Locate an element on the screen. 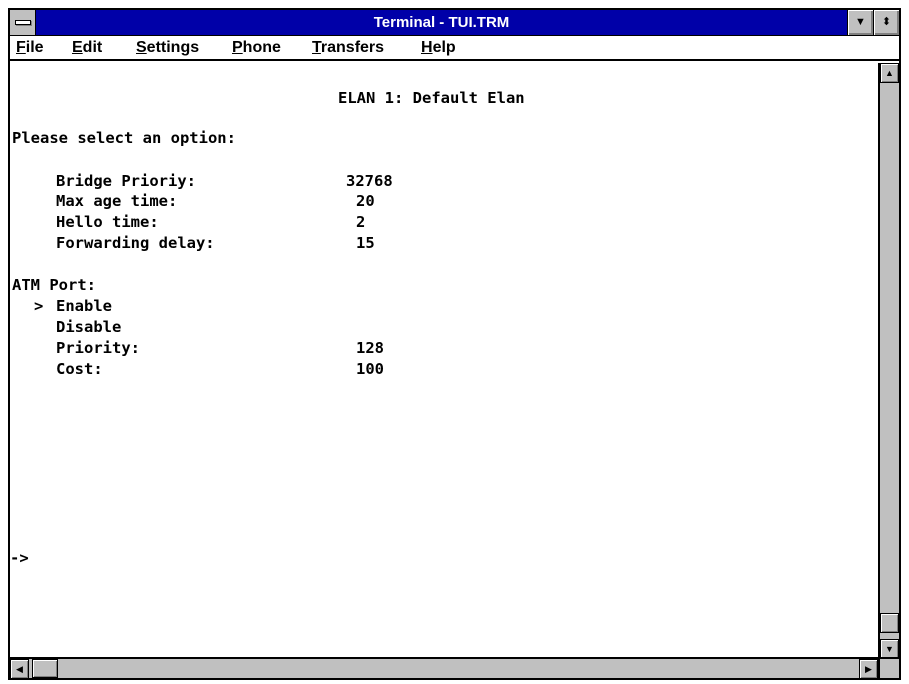  maximize-button: ⬍ is located at coordinates (886, 22).